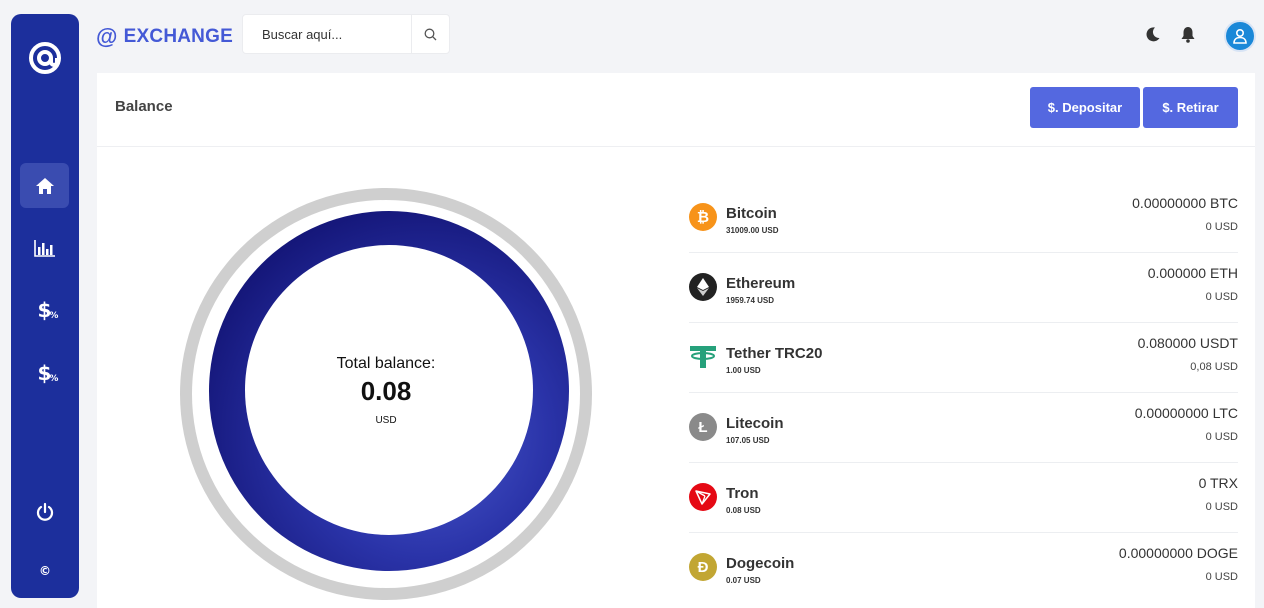 This screenshot has height=608, width=1264. I want to click on coin-price: 0.08 USD, so click(743, 510).